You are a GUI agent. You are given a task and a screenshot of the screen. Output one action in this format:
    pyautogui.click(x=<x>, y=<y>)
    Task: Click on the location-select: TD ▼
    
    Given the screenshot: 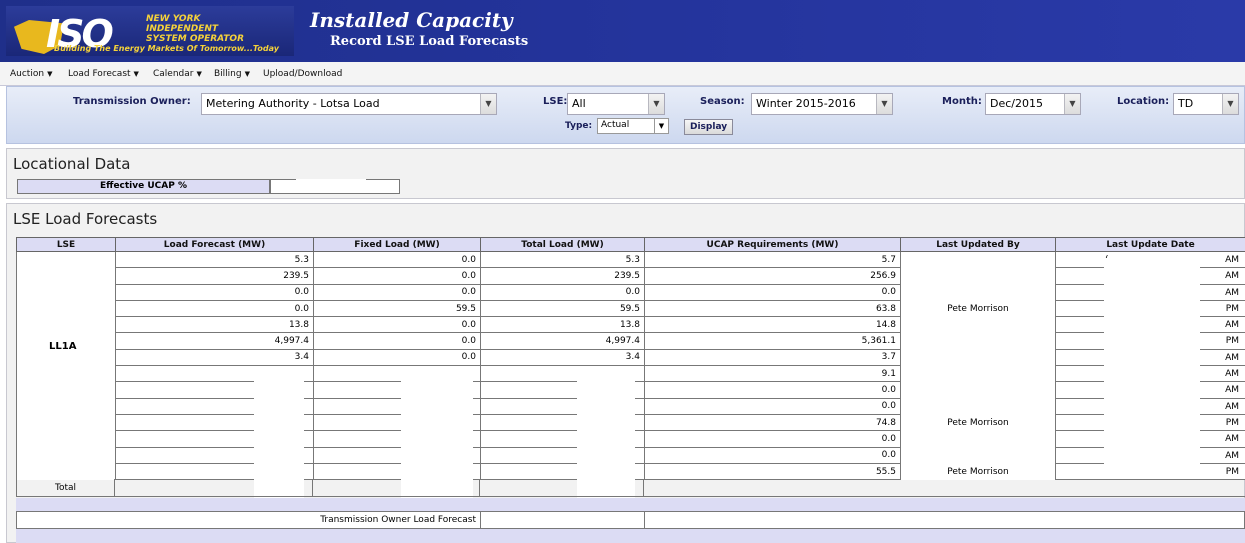 What is the action you would take?
    pyautogui.click(x=1206, y=104)
    